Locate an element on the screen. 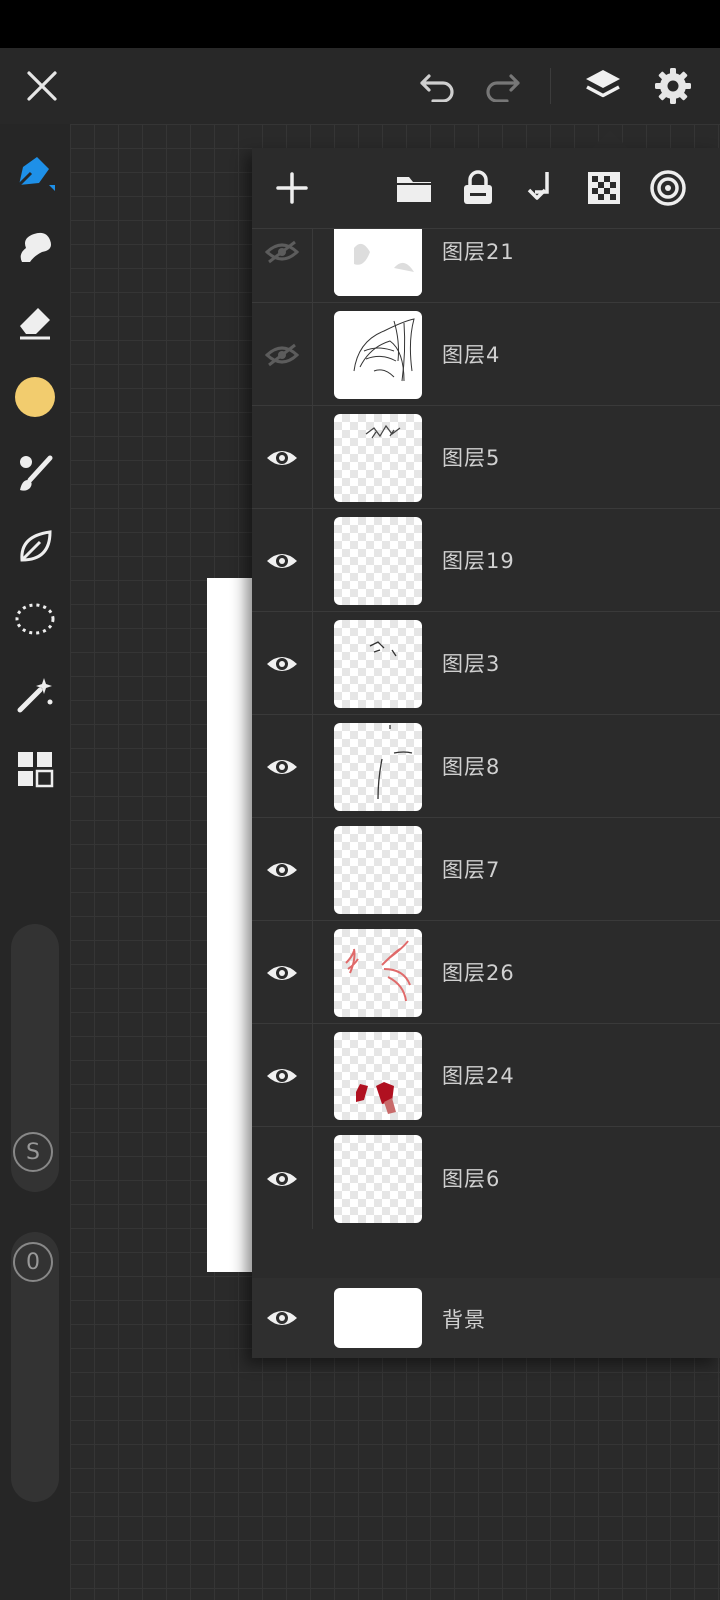 This screenshot has height=1600, width=720. magic-wand-tool-icon is located at coordinates (35, 695).